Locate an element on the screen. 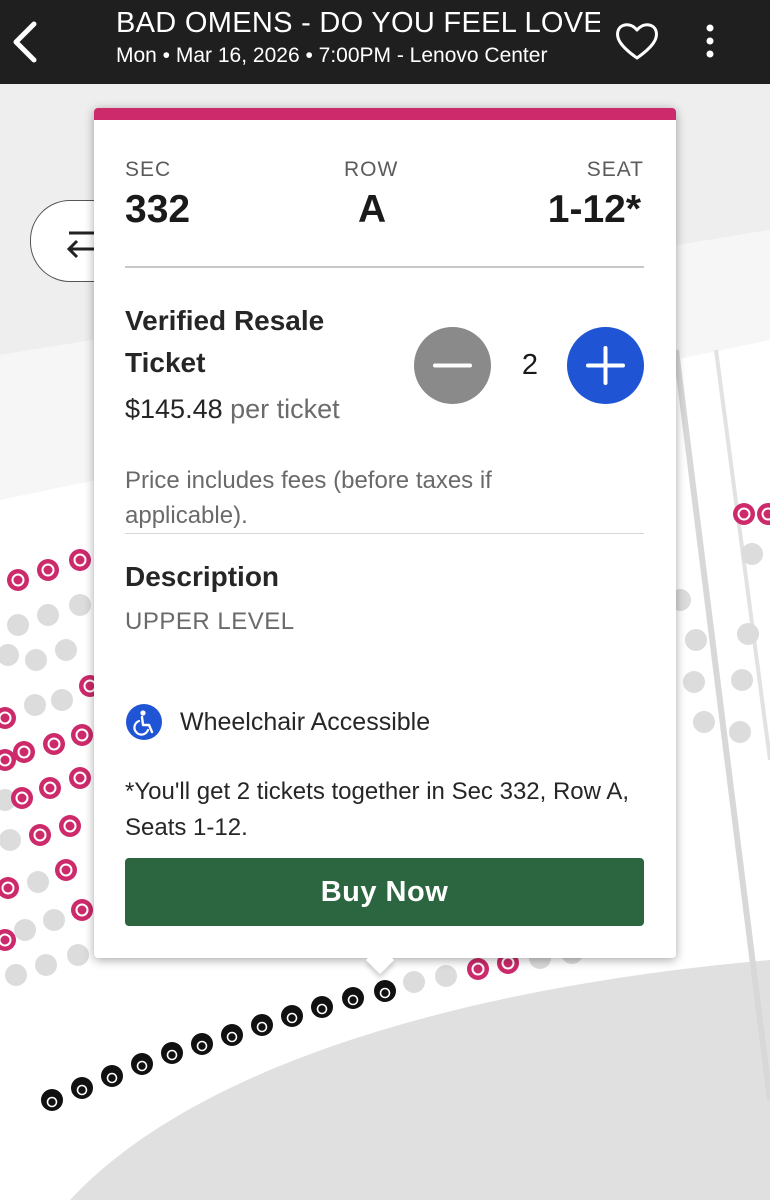 This screenshot has width=770, height=1200. increase-quantity-button is located at coordinates (605, 365).